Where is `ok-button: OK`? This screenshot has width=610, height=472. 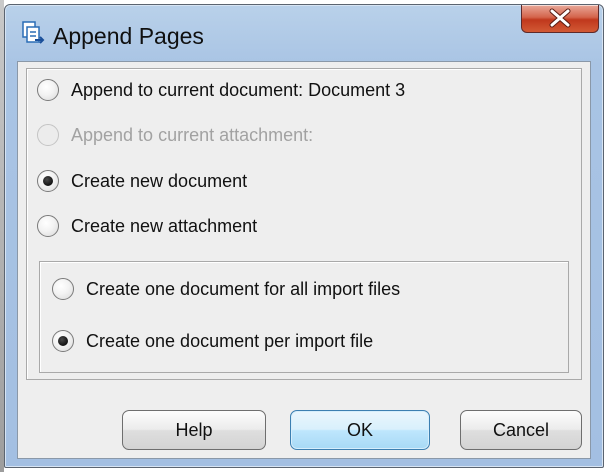 ok-button: OK is located at coordinates (360, 430).